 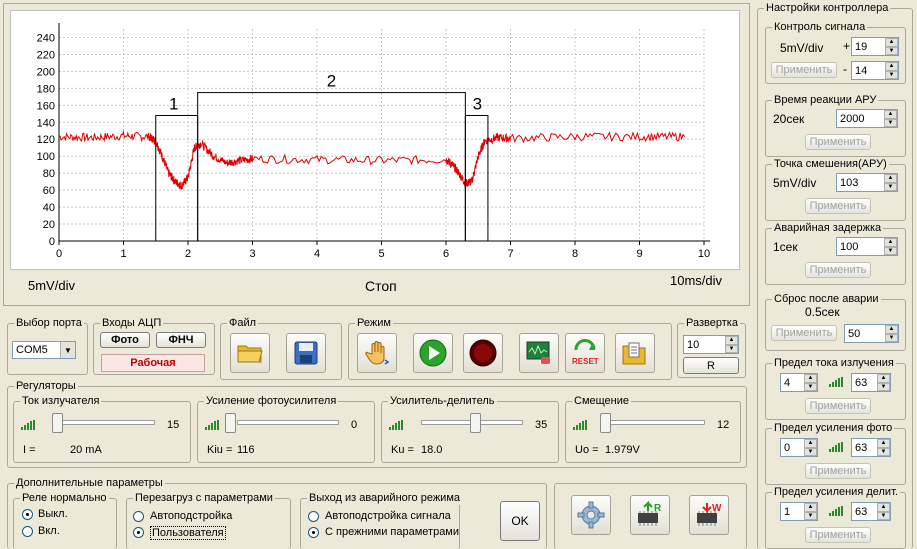 What do you see at coordinates (867, 182) in the screenshot?
I see `agc_offset-stepper: 103 ▲ ▼` at bounding box center [867, 182].